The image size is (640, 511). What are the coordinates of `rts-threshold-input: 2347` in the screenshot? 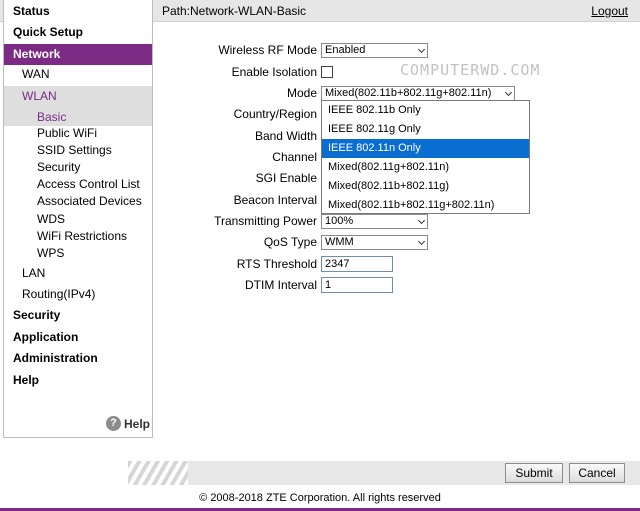 It's located at (357, 264).